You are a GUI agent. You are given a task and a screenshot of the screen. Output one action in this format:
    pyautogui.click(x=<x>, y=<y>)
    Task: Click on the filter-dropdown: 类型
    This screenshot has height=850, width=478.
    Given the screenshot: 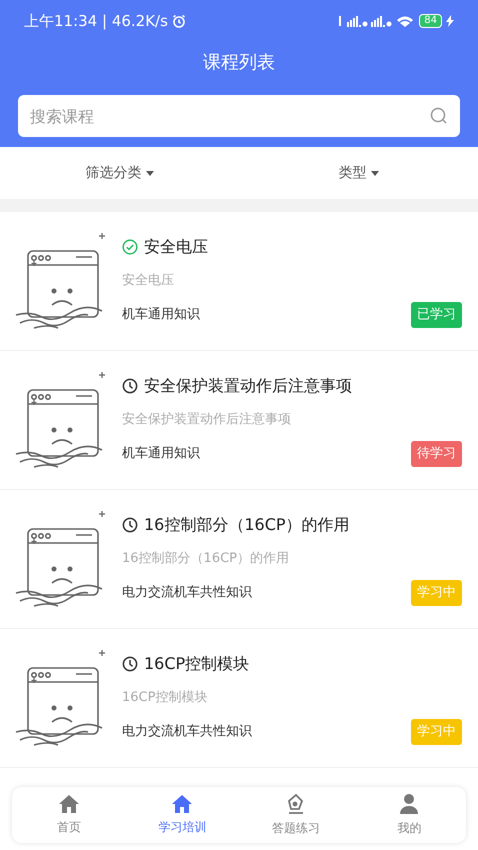 What is the action you would take?
    pyautogui.click(x=358, y=173)
    